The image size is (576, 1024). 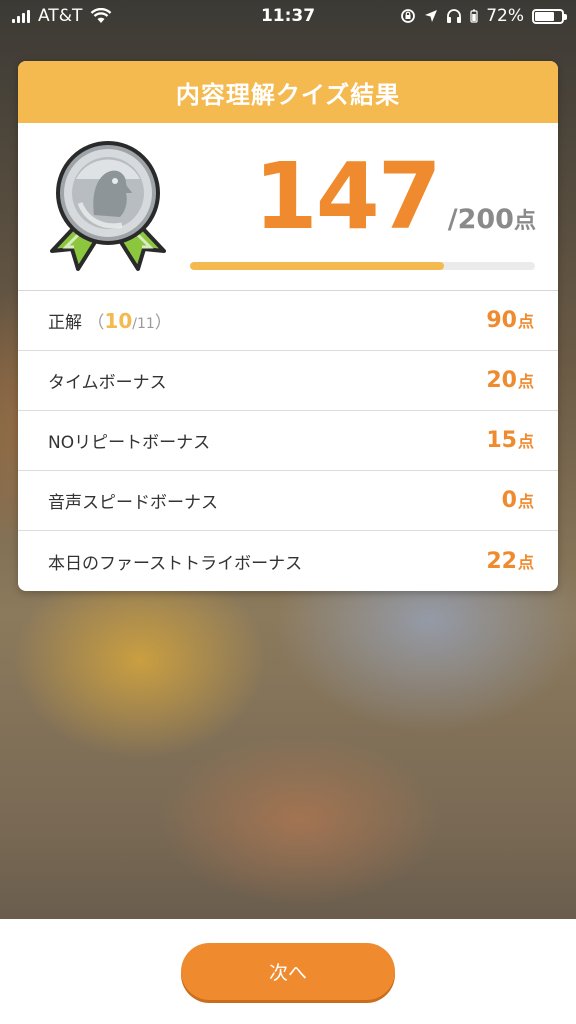 I want to click on score-progress-fill, so click(x=317, y=266).